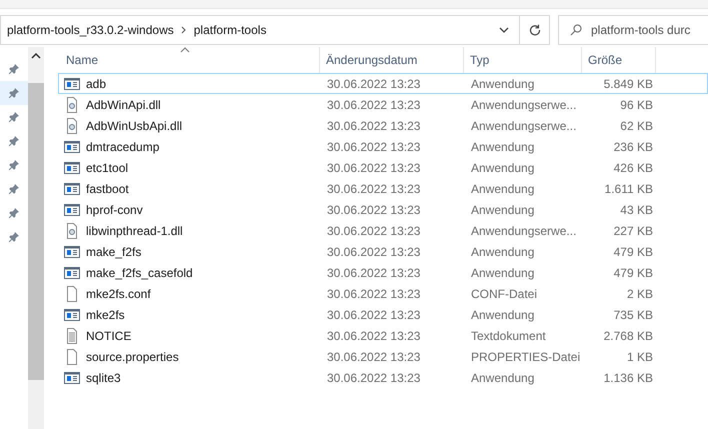 The height and width of the screenshot is (429, 708). Describe the element at coordinates (392, 60) in the screenshot. I see `column-header: Änderungsdatum` at that location.